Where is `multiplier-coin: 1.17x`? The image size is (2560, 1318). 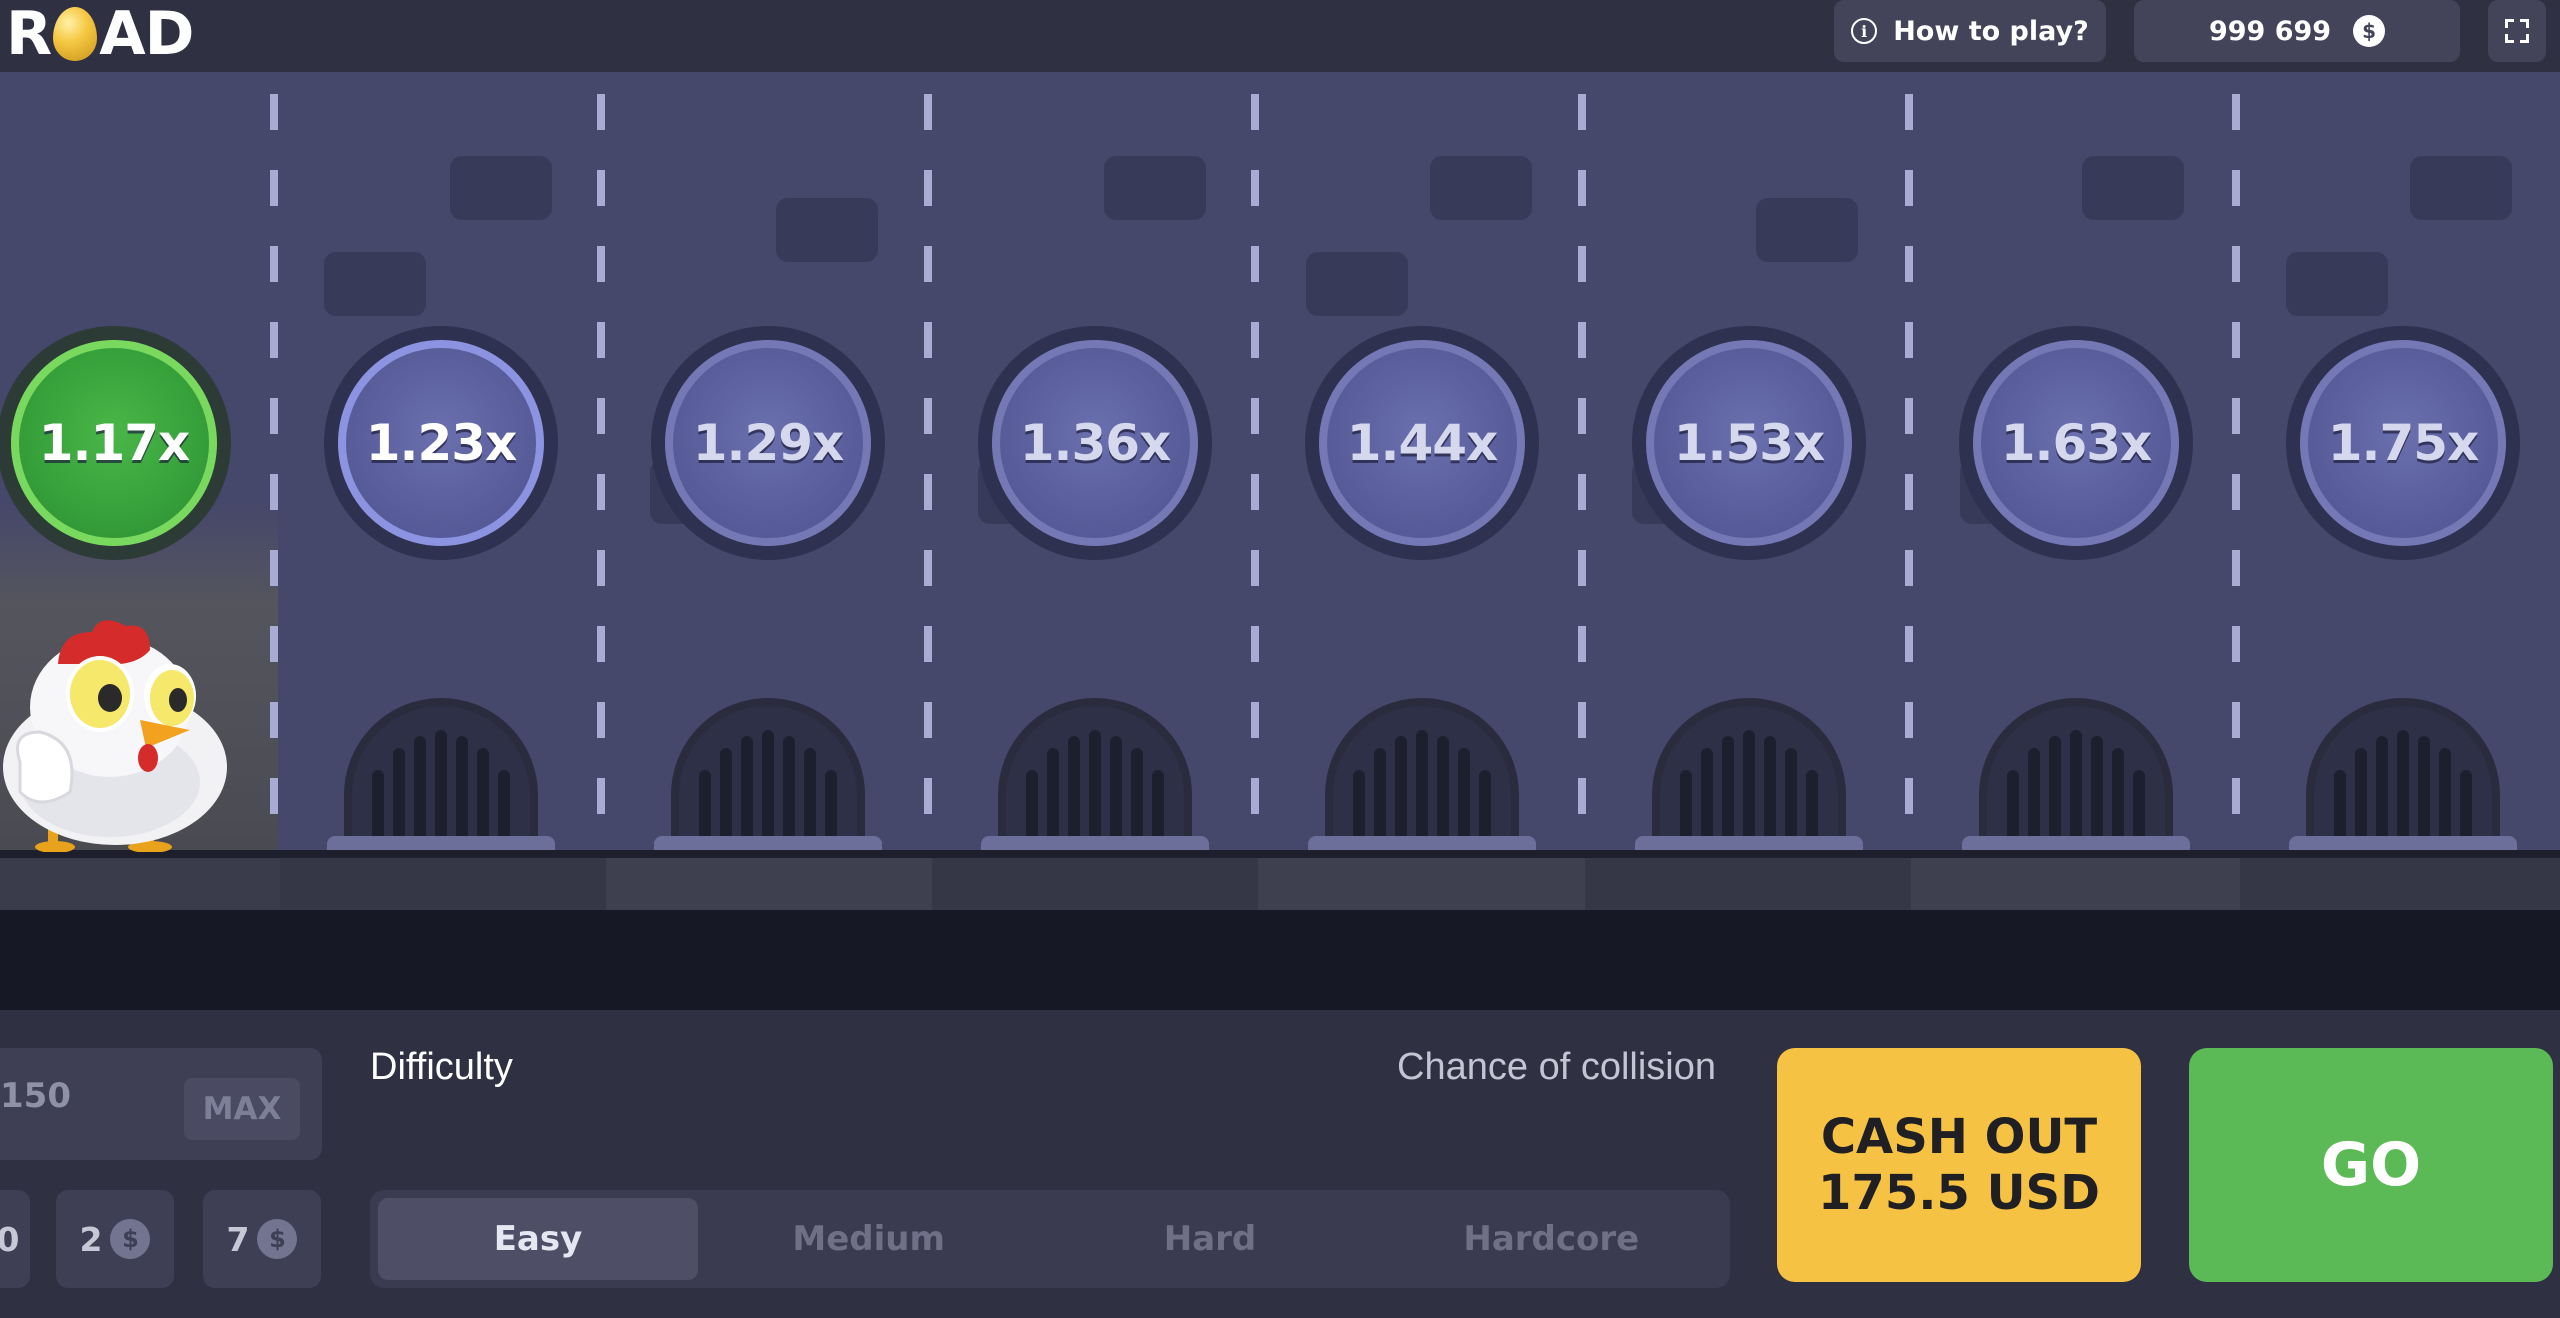
multiplier-coin: 1.17x is located at coordinates (115, 443).